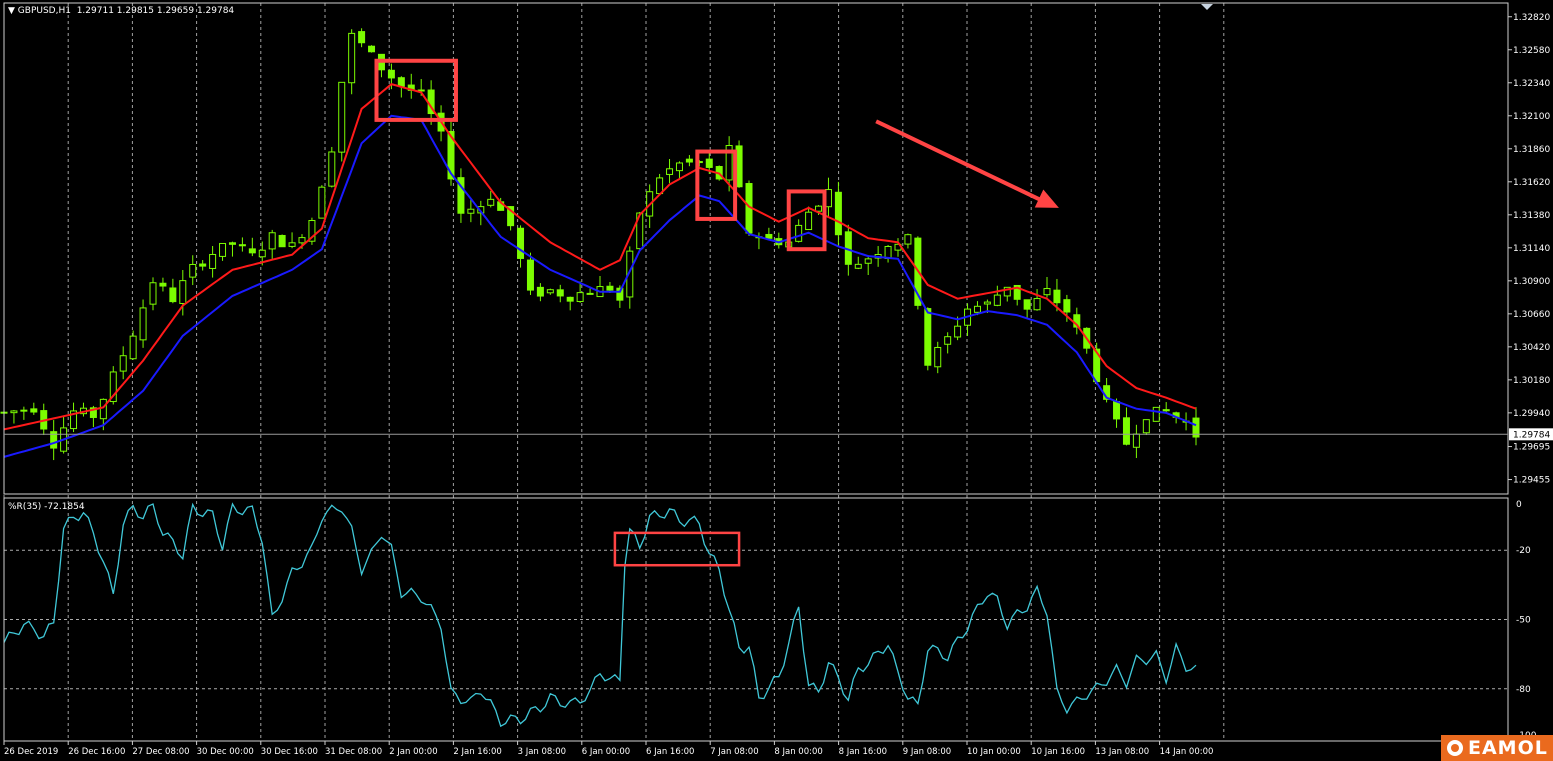  Describe the element at coordinates (1519, 505) in the screenshot. I see `wr-tick-label: 0` at that location.